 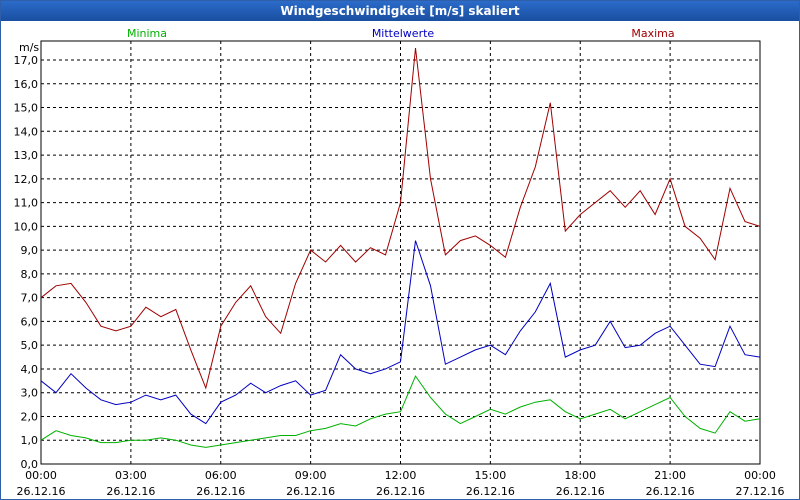 What do you see at coordinates (131, 475) in the screenshot?
I see `x-tick-time: 03:00` at bounding box center [131, 475].